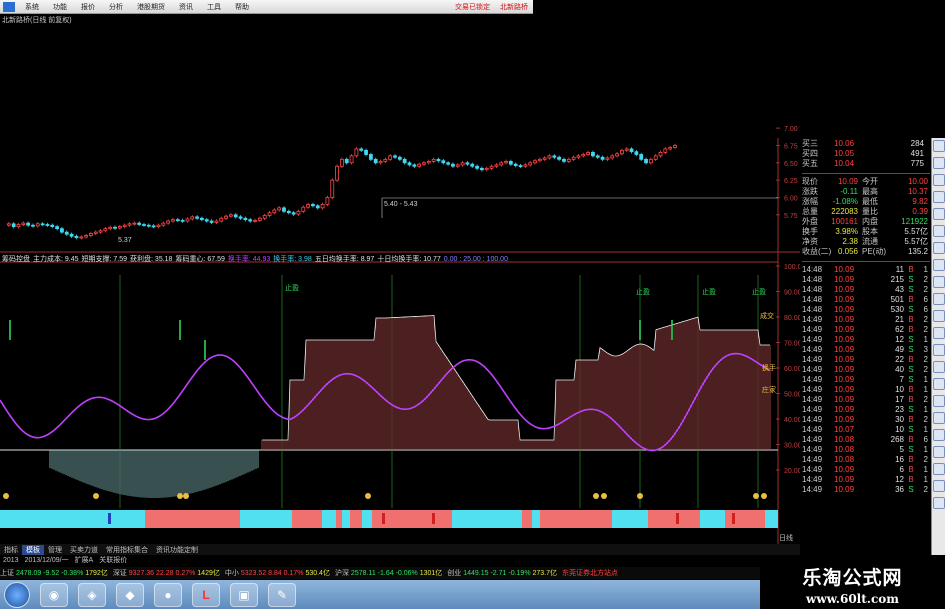 This screenshot has width=945, height=609. What do you see at coordinates (388, 573) in the screenshot?
I see `index-item: 沪深 2578.11 -1.64 -0.06% 1301亿` at bounding box center [388, 573].